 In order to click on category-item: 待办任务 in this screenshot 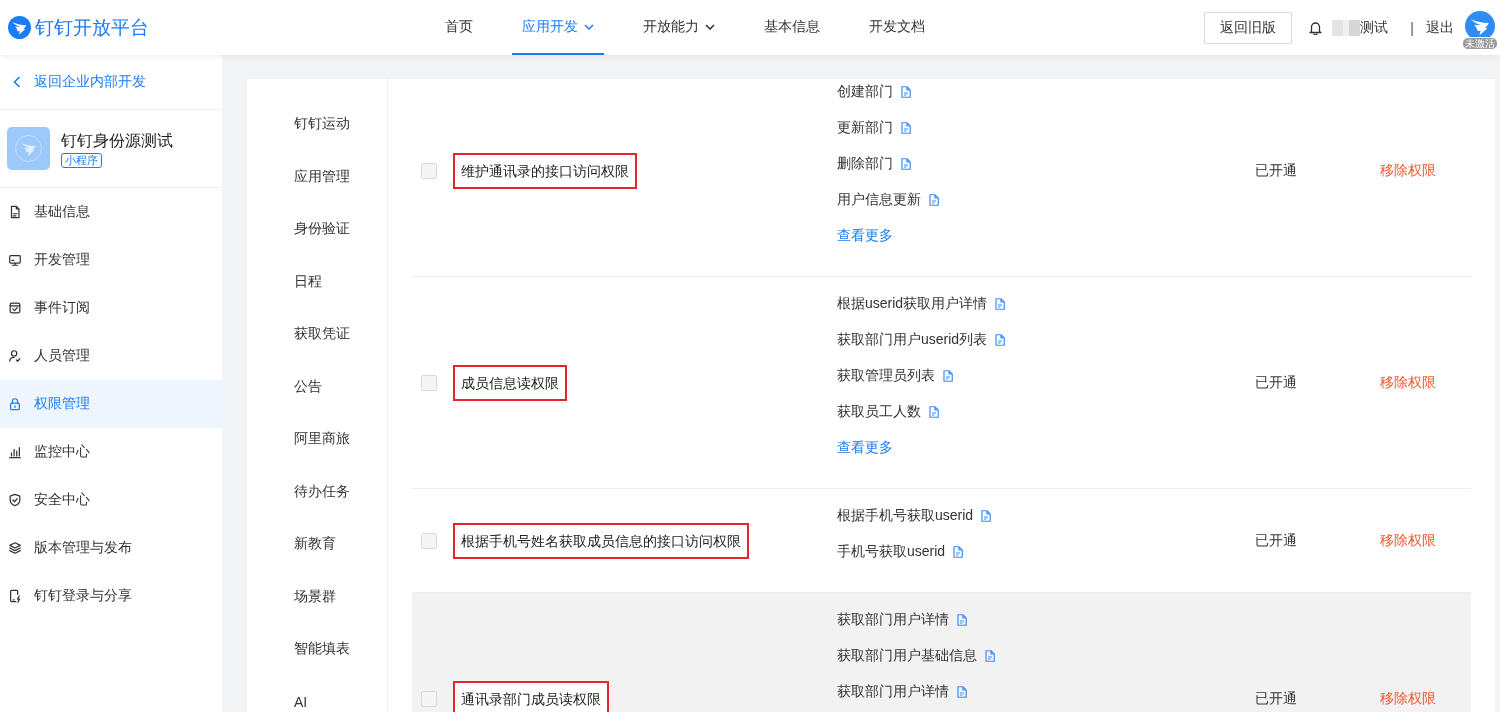, I will do `click(322, 491)`.